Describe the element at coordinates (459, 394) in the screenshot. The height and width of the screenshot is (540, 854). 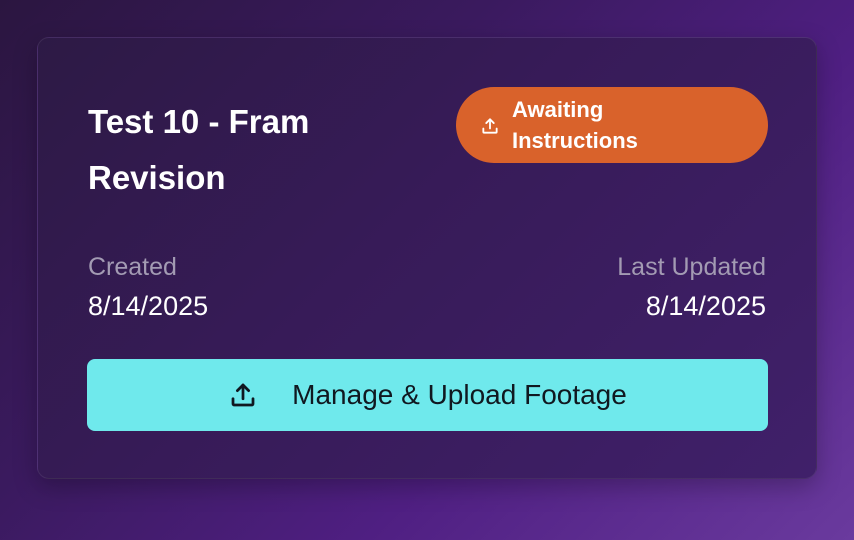
I see `manage-upload-footage-label: Manage & Upload Footage` at that location.